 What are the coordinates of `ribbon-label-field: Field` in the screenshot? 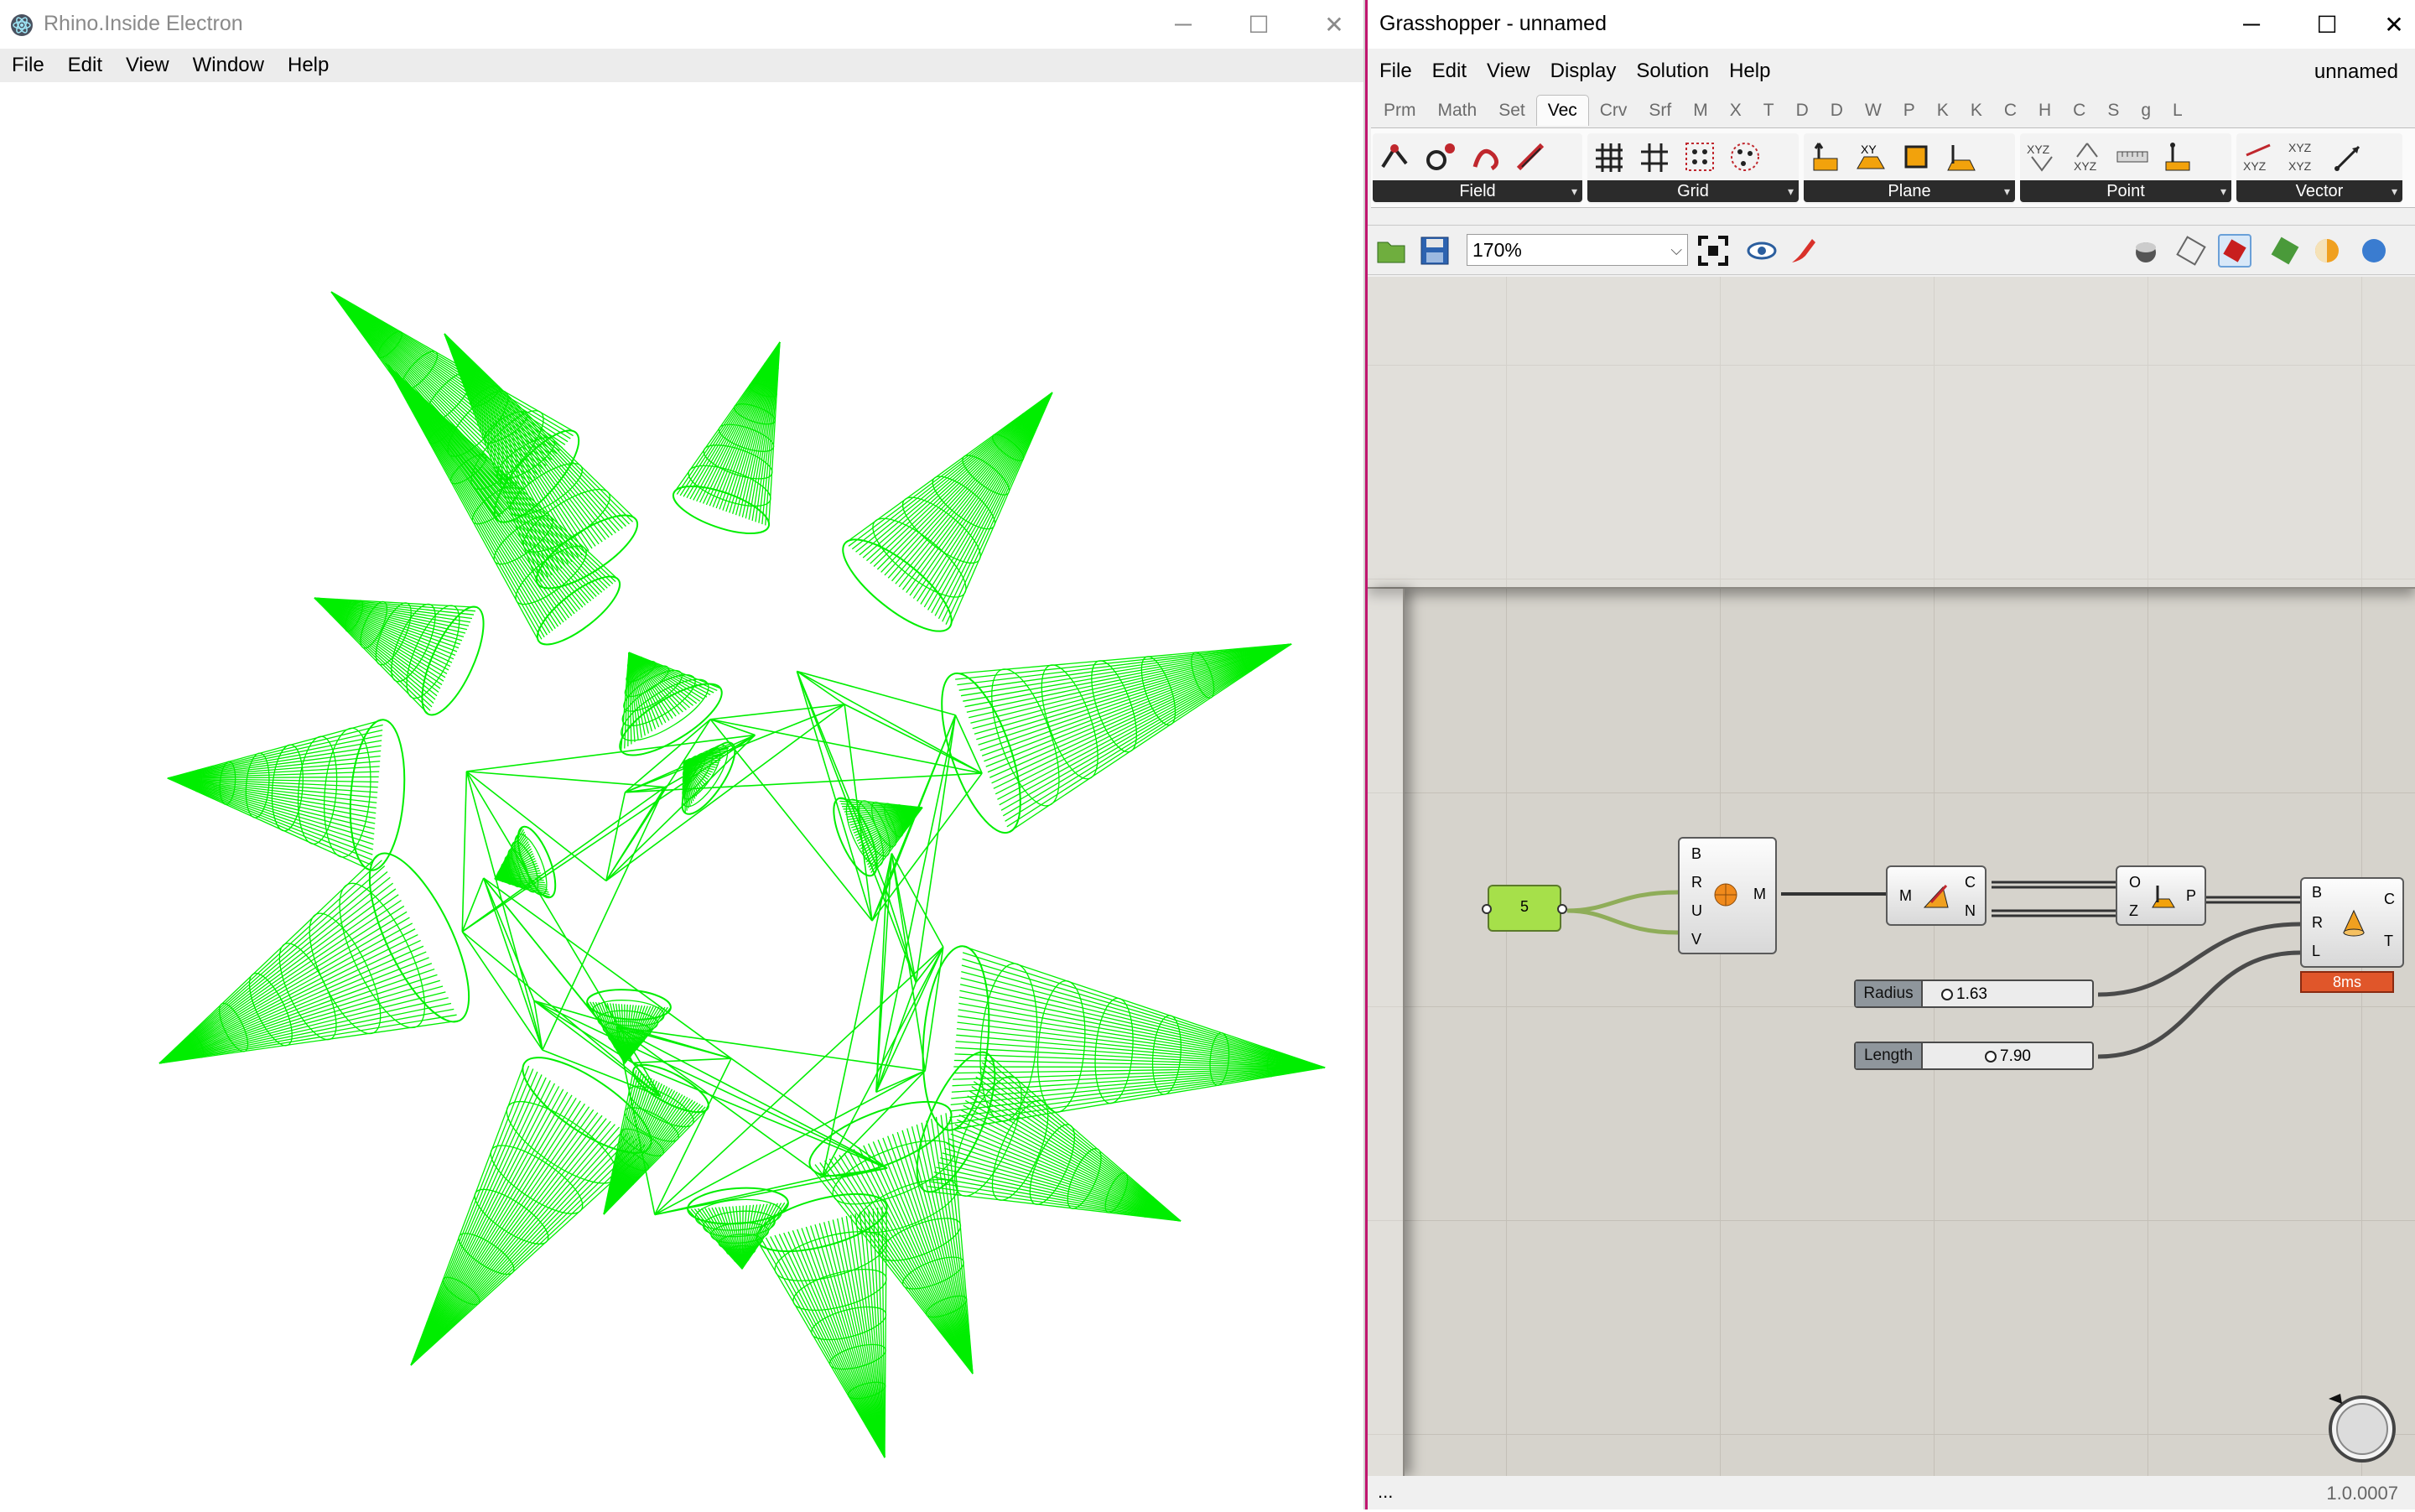 It's located at (1477, 191).